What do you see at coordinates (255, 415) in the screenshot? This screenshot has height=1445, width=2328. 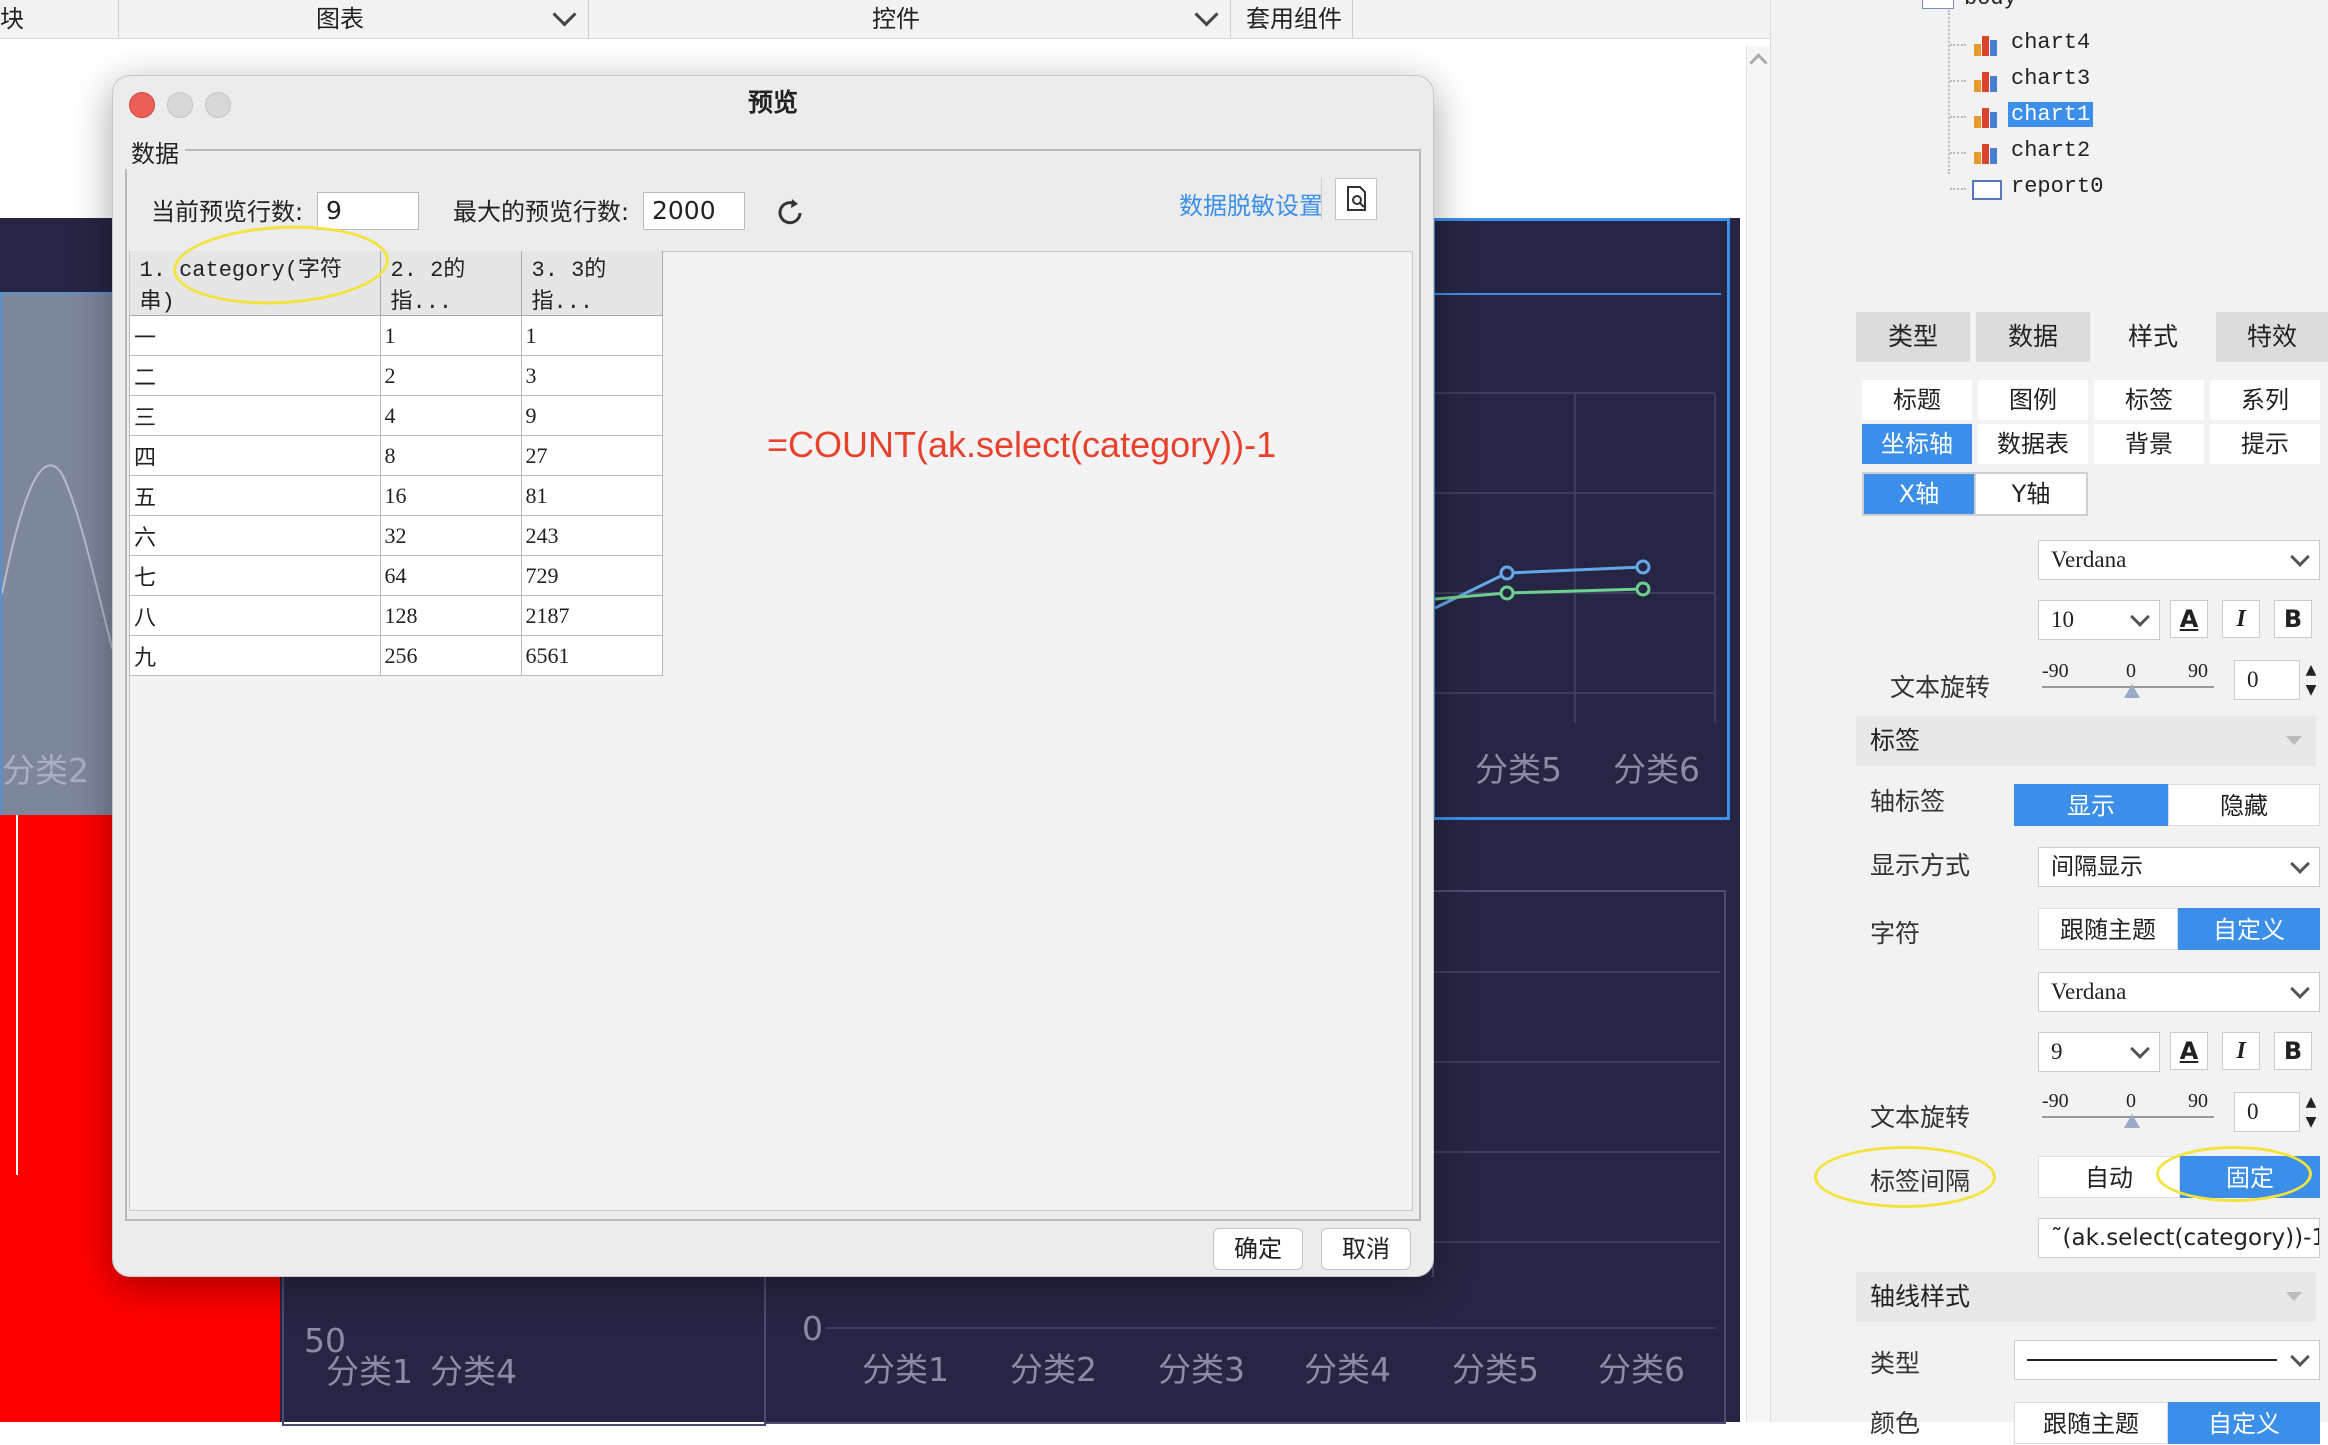 I see `table-cell: 三` at bounding box center [255, 415].